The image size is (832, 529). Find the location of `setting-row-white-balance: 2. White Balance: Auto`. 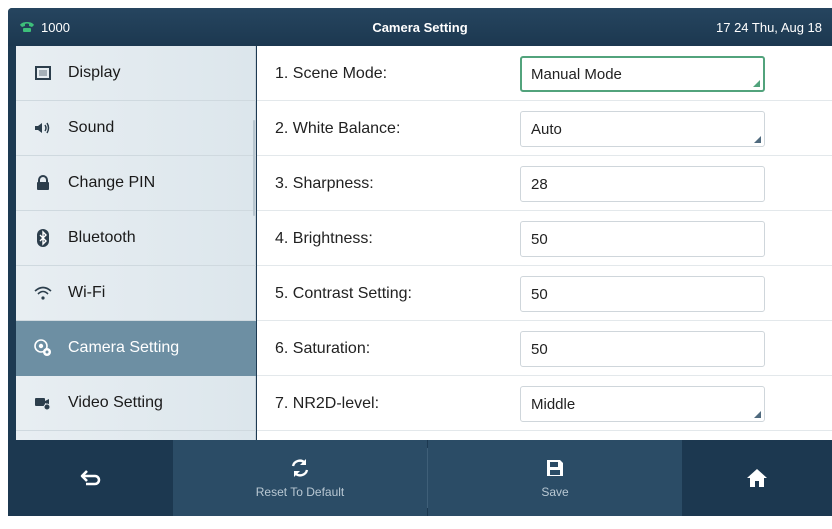

setting-row-white-balance: 2. White Balance: Auto is located at coordinates (544, 128).